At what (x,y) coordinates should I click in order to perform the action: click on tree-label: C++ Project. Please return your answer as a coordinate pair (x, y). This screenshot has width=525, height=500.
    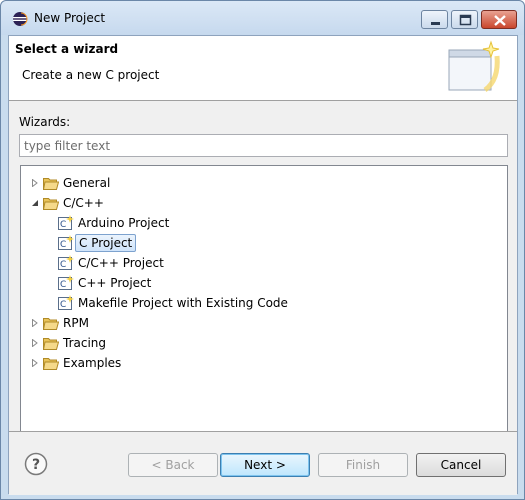
    Looking at the image, I should click on (115, 283).